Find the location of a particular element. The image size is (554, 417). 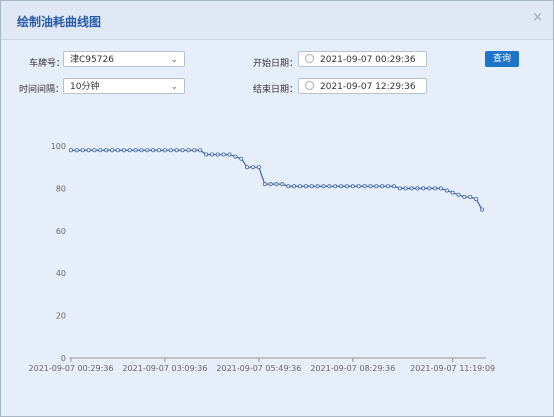

y-tick-label: 0 is located at coordinates (63, 358).